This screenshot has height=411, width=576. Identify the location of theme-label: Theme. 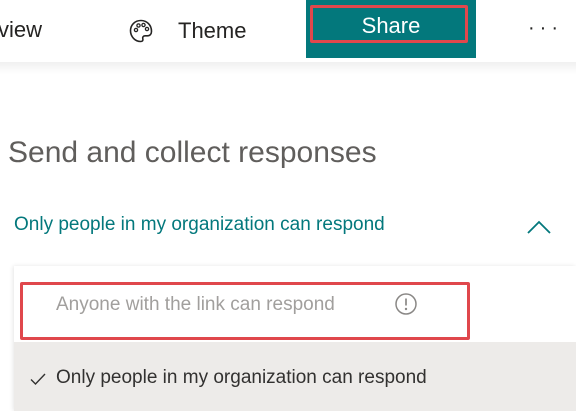
(212, 30).